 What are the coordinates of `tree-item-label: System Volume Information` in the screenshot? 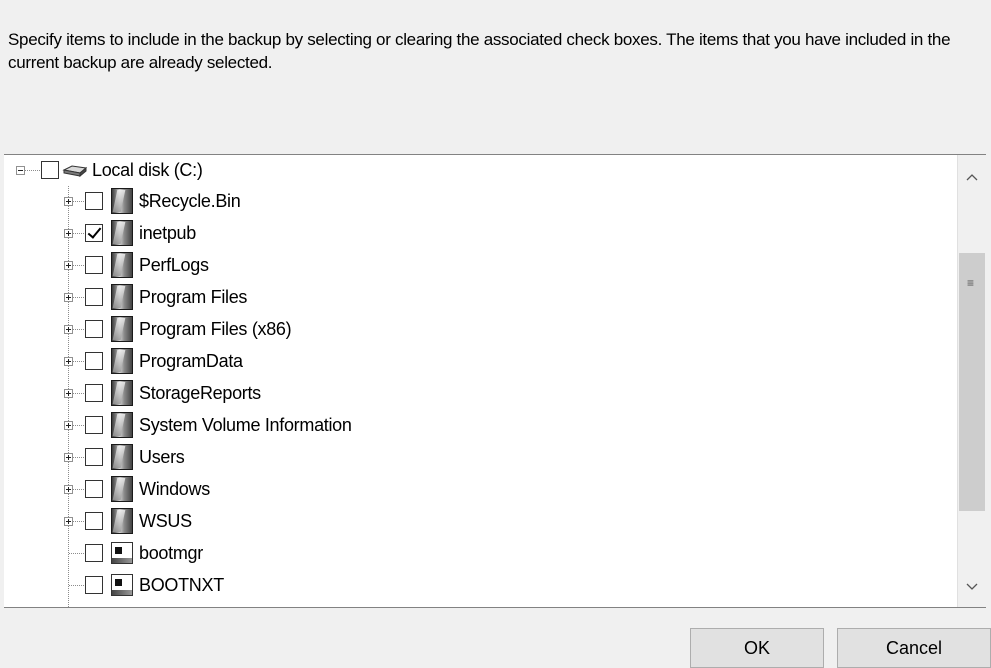 It's located at (245, 425).